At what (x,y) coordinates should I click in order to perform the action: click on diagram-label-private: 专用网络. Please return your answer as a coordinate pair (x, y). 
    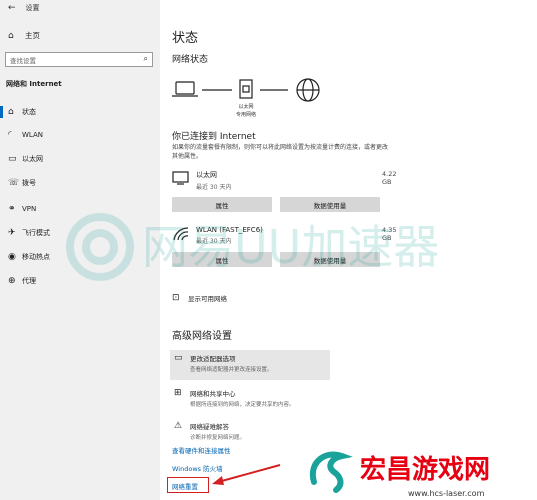
    Looking at the image, I should click on (246, 114).